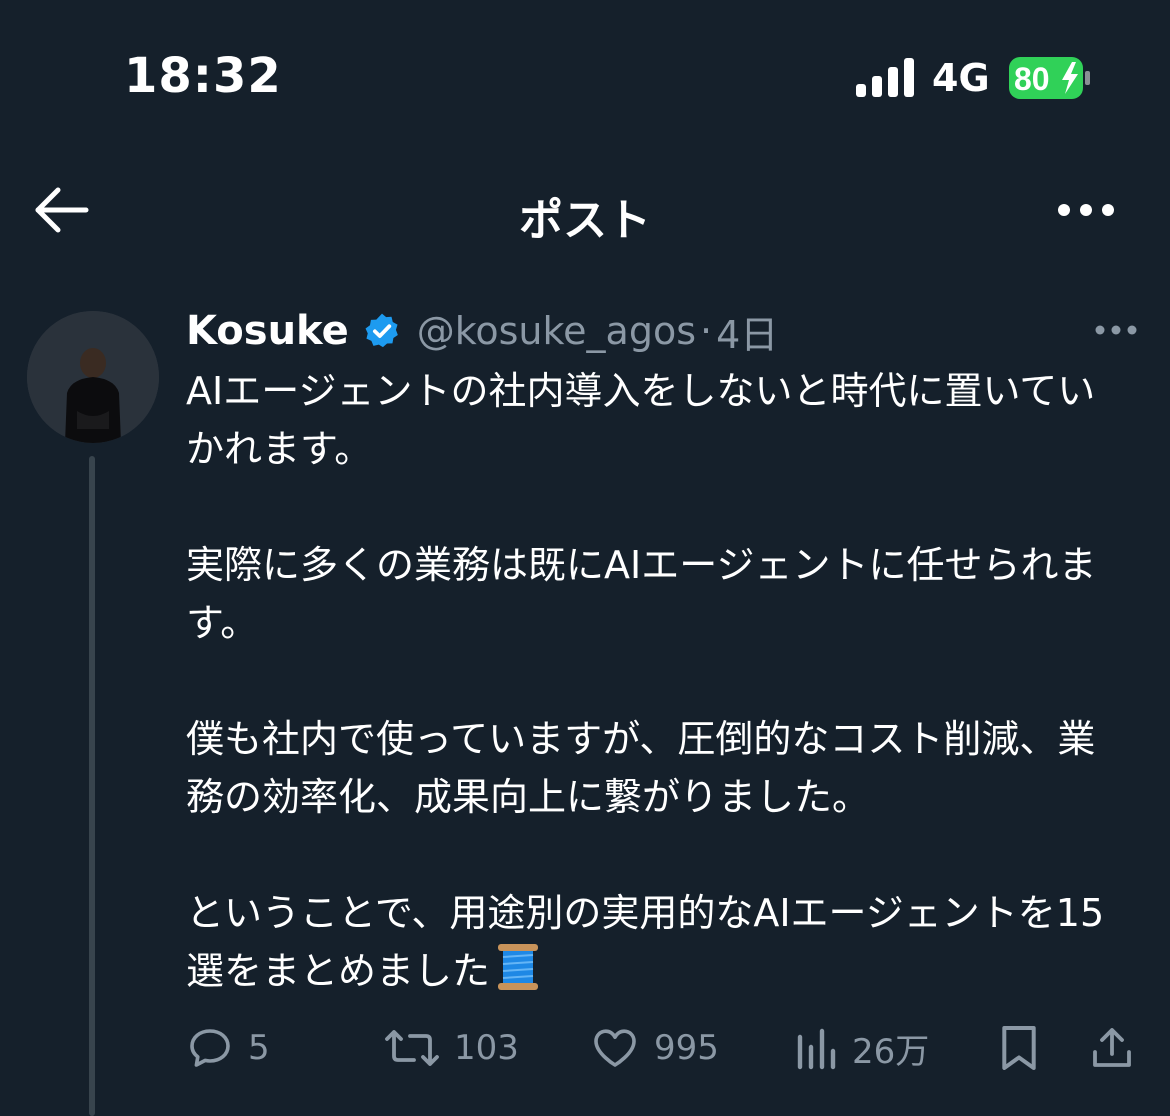 The image size is (1170, 1116). What do you see at coordinates (961, 78) in the screenshot?
I see `network-type: 4G` at bounding box center [961, 78].